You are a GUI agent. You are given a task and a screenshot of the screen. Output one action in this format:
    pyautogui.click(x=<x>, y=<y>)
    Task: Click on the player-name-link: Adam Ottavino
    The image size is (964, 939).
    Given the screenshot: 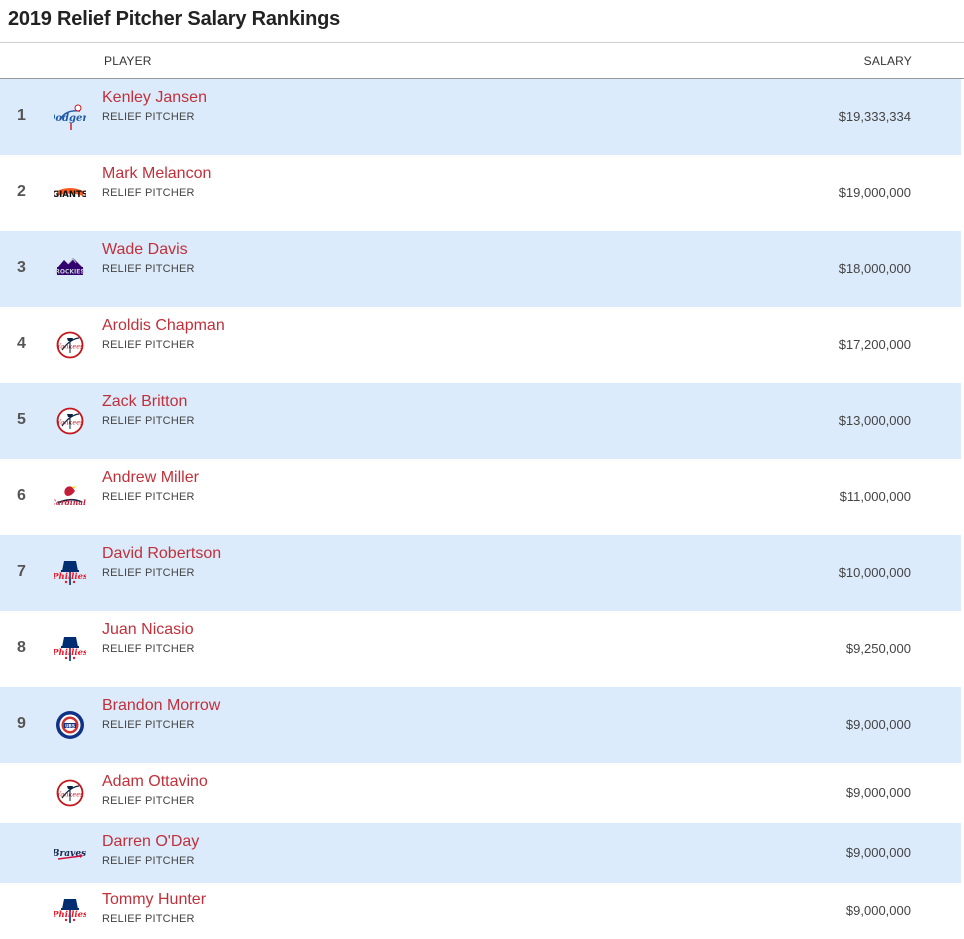 What is the action you would take?
    pyautogui.click(x=155, y=782)
    